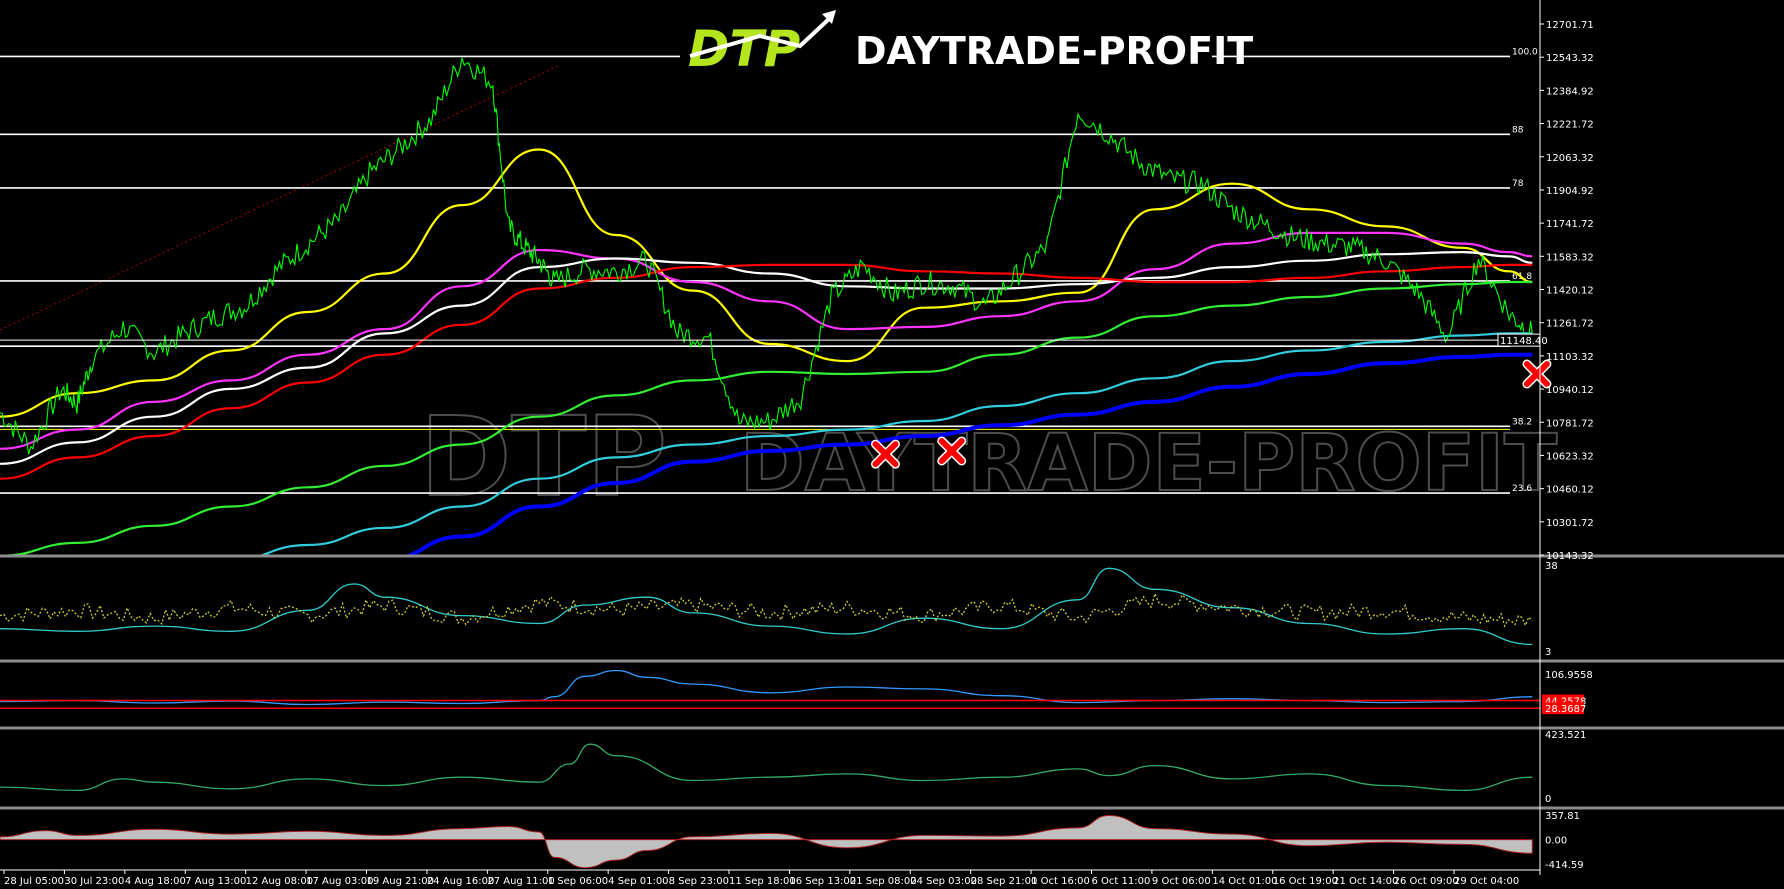  What do you see at coordinates (1570, 191) in the screenshot?
I see `price-tick-label: 11904.92` at bounding box center [1570, 191].